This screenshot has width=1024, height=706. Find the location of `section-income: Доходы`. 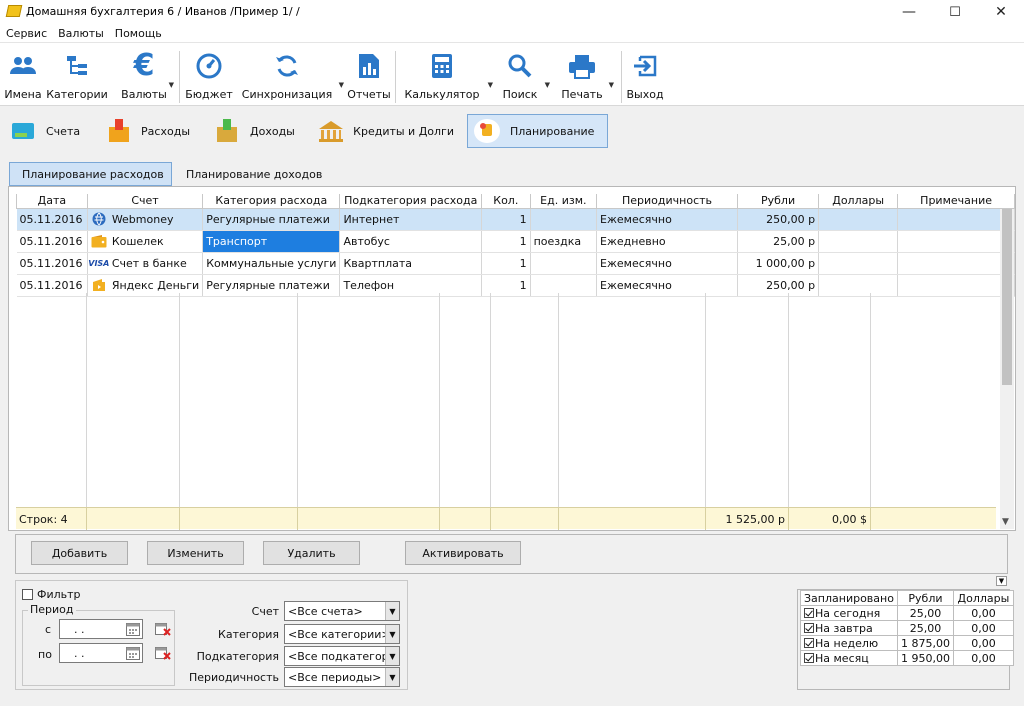

section-income: Доходы is located at coordinates (256, 131).